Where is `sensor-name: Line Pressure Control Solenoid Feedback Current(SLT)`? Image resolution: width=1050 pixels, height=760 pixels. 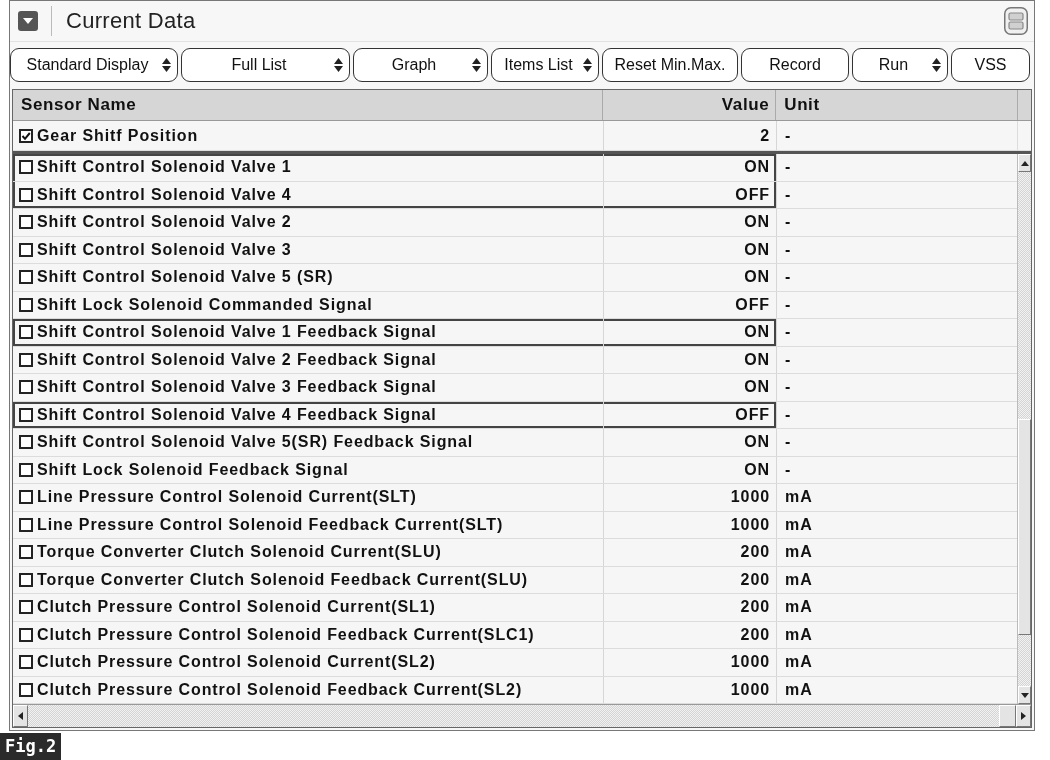
sensor-name: Line Pressure Control Solenoid Feedback Current(SLT) is located at coordinates (270, 524).